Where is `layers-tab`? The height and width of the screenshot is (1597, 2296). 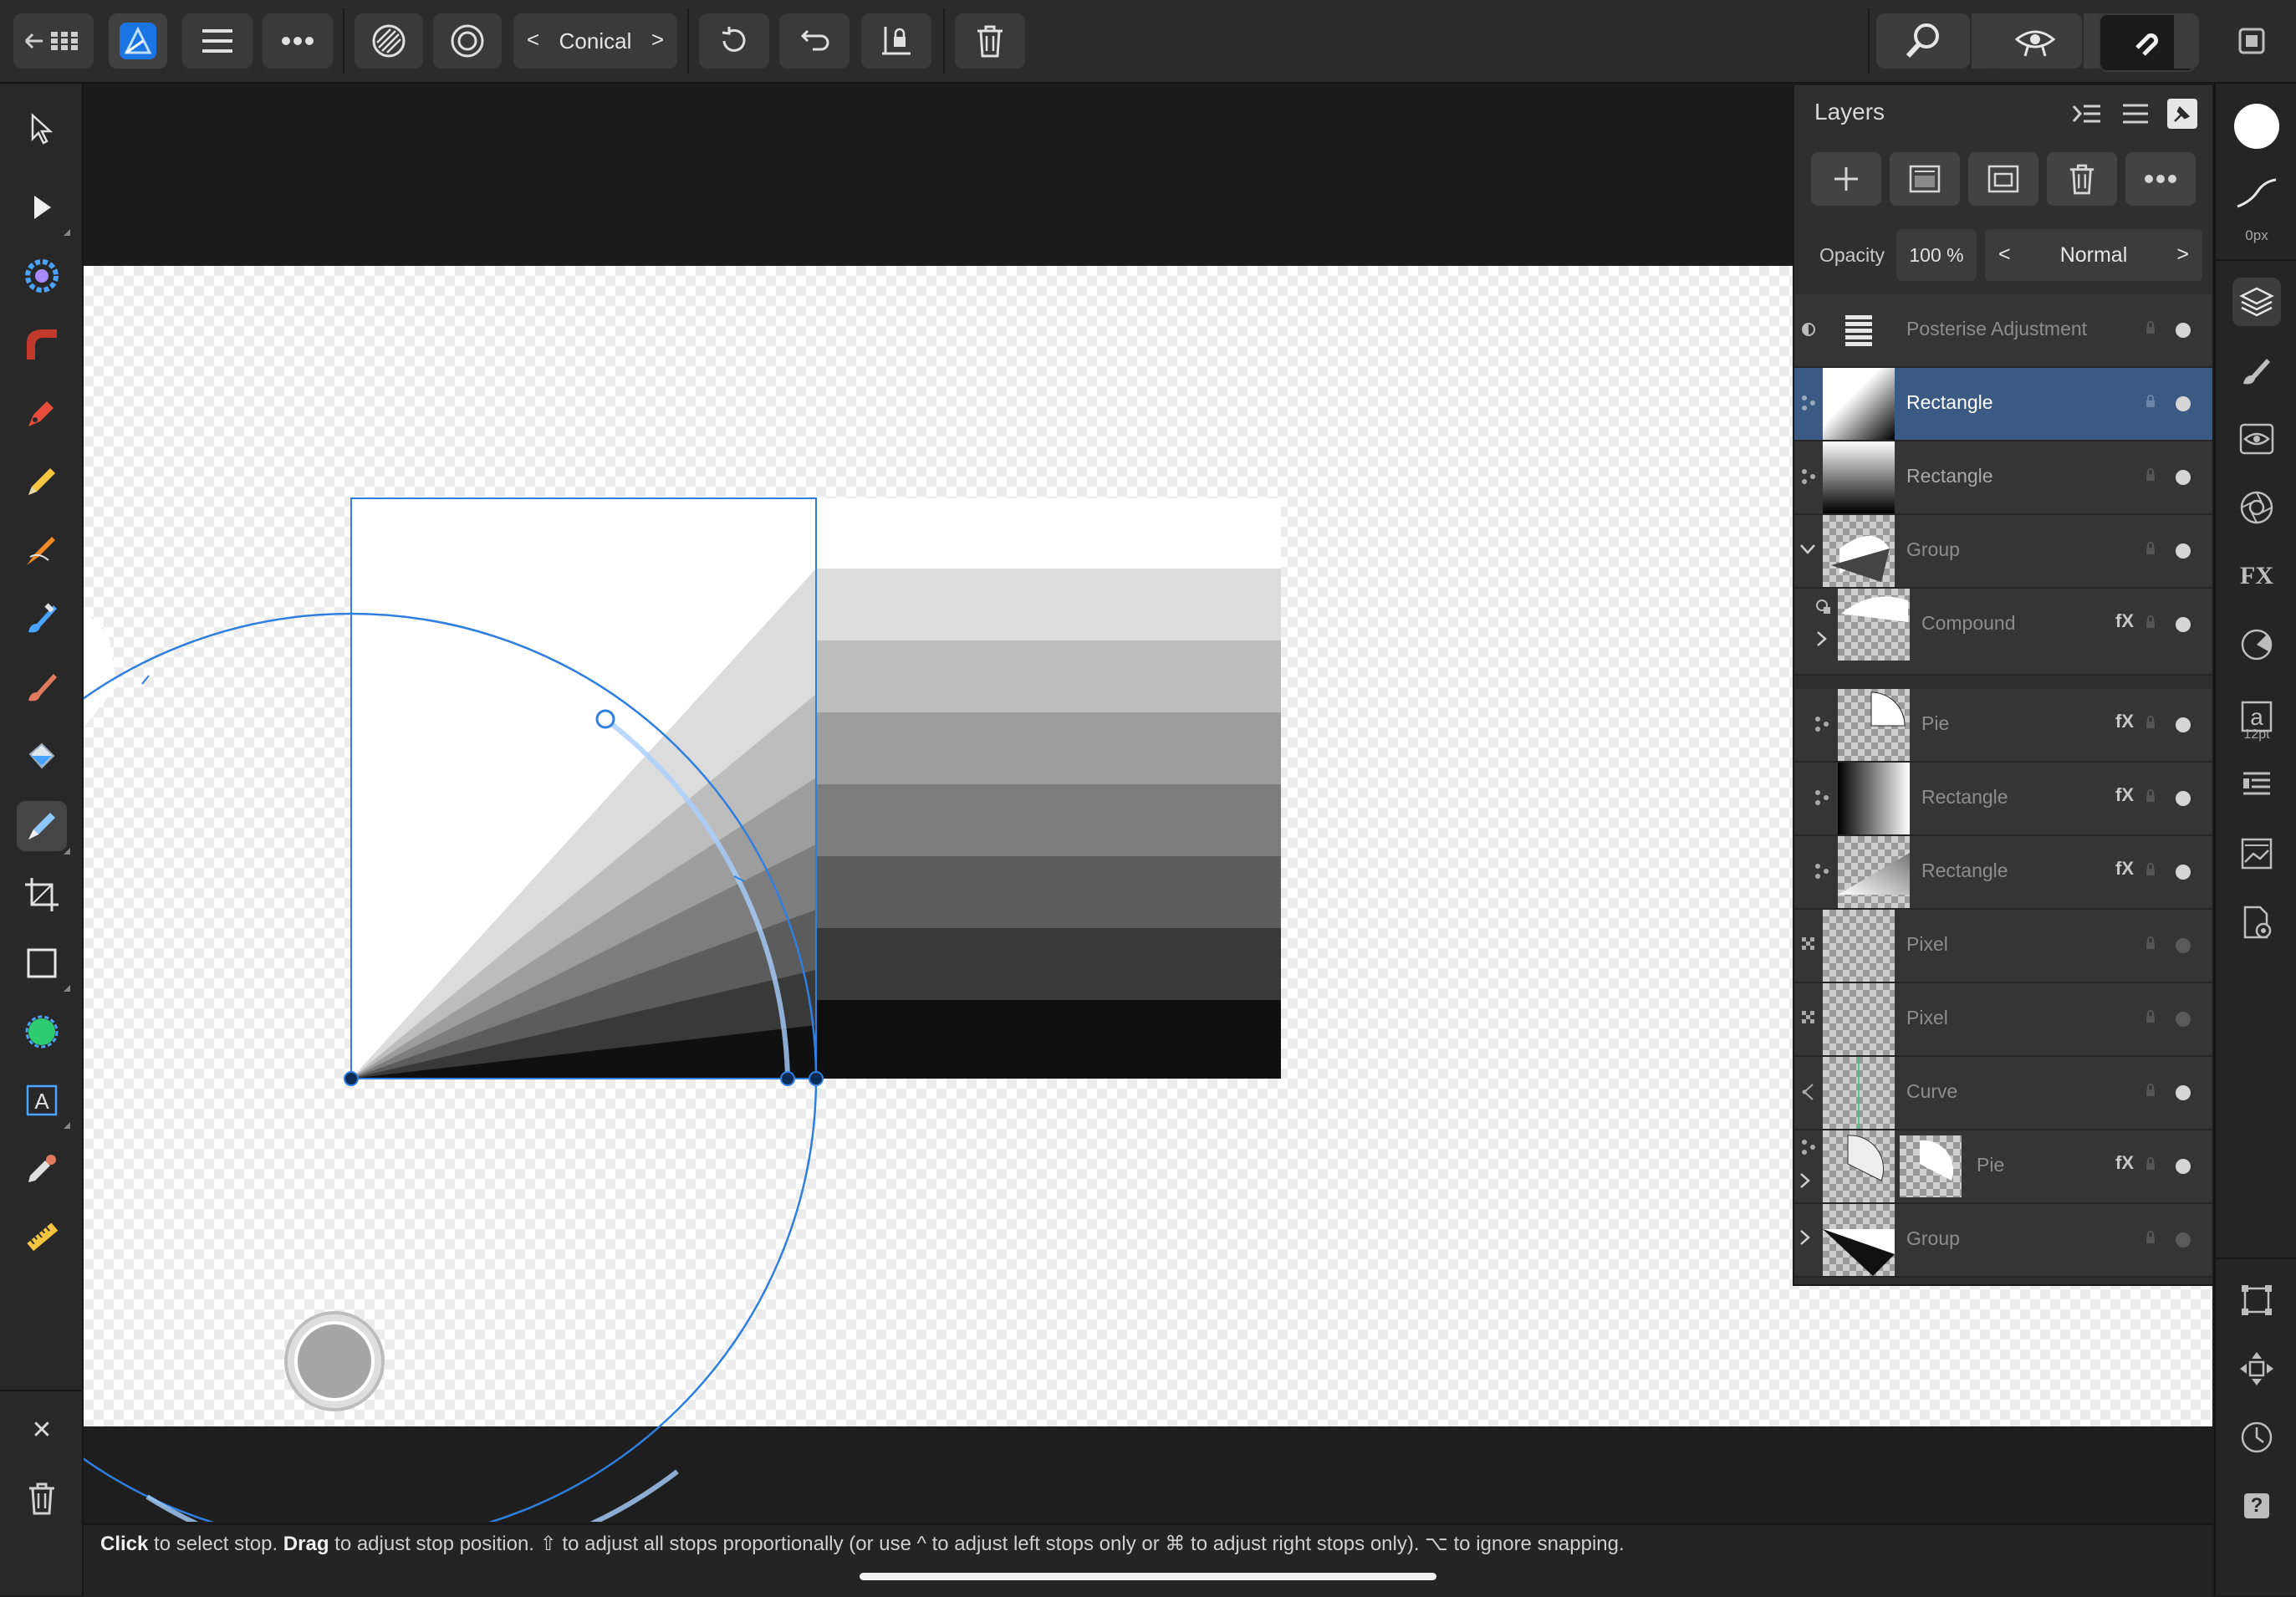
layers-tab is located at coordinates (2256, 302).